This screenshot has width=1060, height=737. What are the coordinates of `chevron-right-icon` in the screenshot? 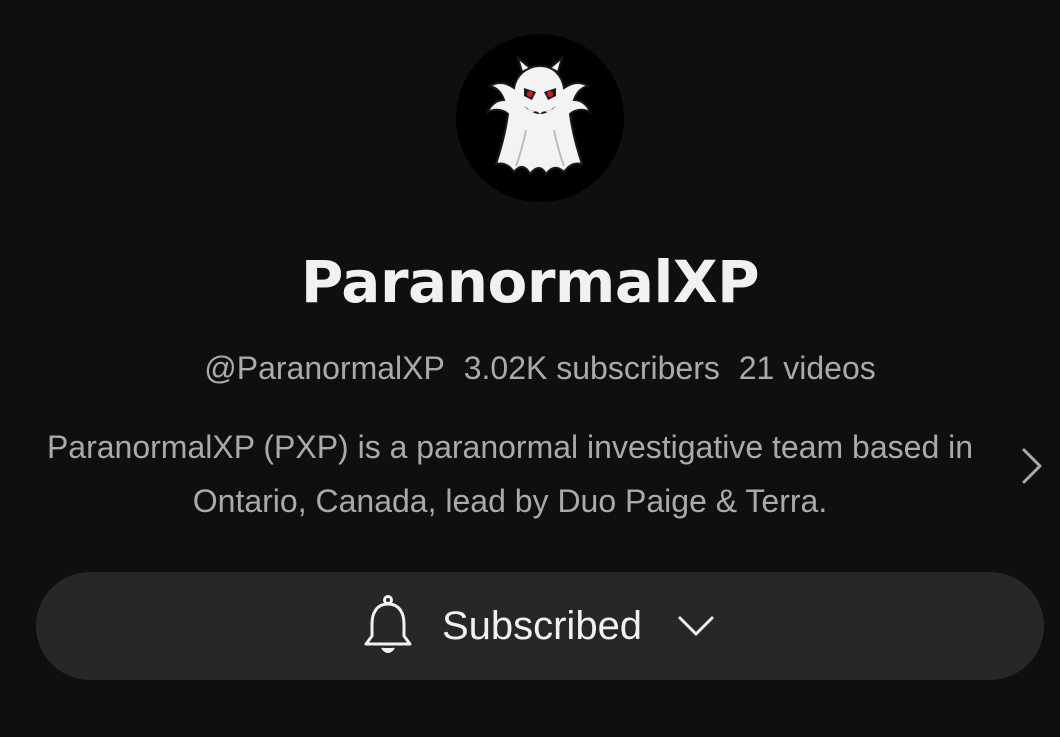 It's located at (1032, 466).